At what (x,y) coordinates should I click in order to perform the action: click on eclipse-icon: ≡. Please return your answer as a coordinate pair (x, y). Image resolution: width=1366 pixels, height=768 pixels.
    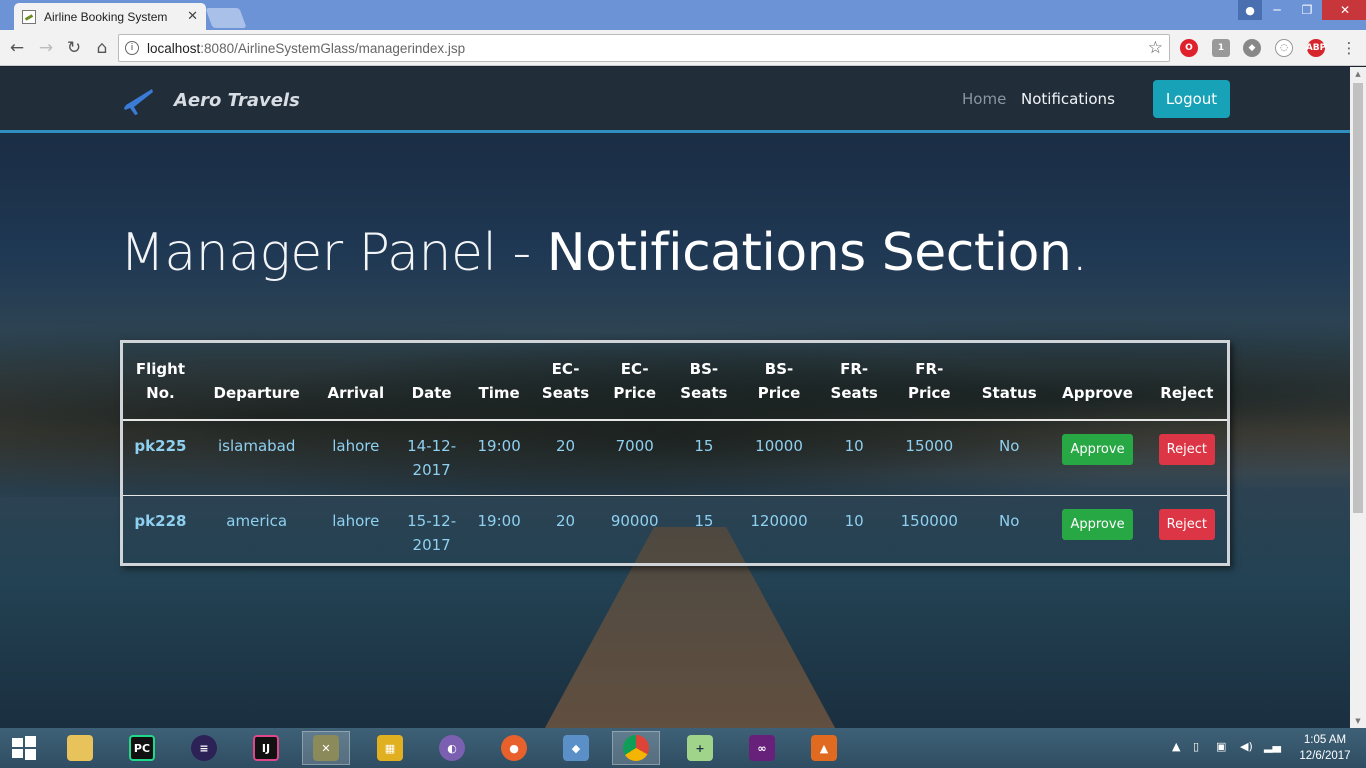
    Looking at the image, I should click on (204, 748).